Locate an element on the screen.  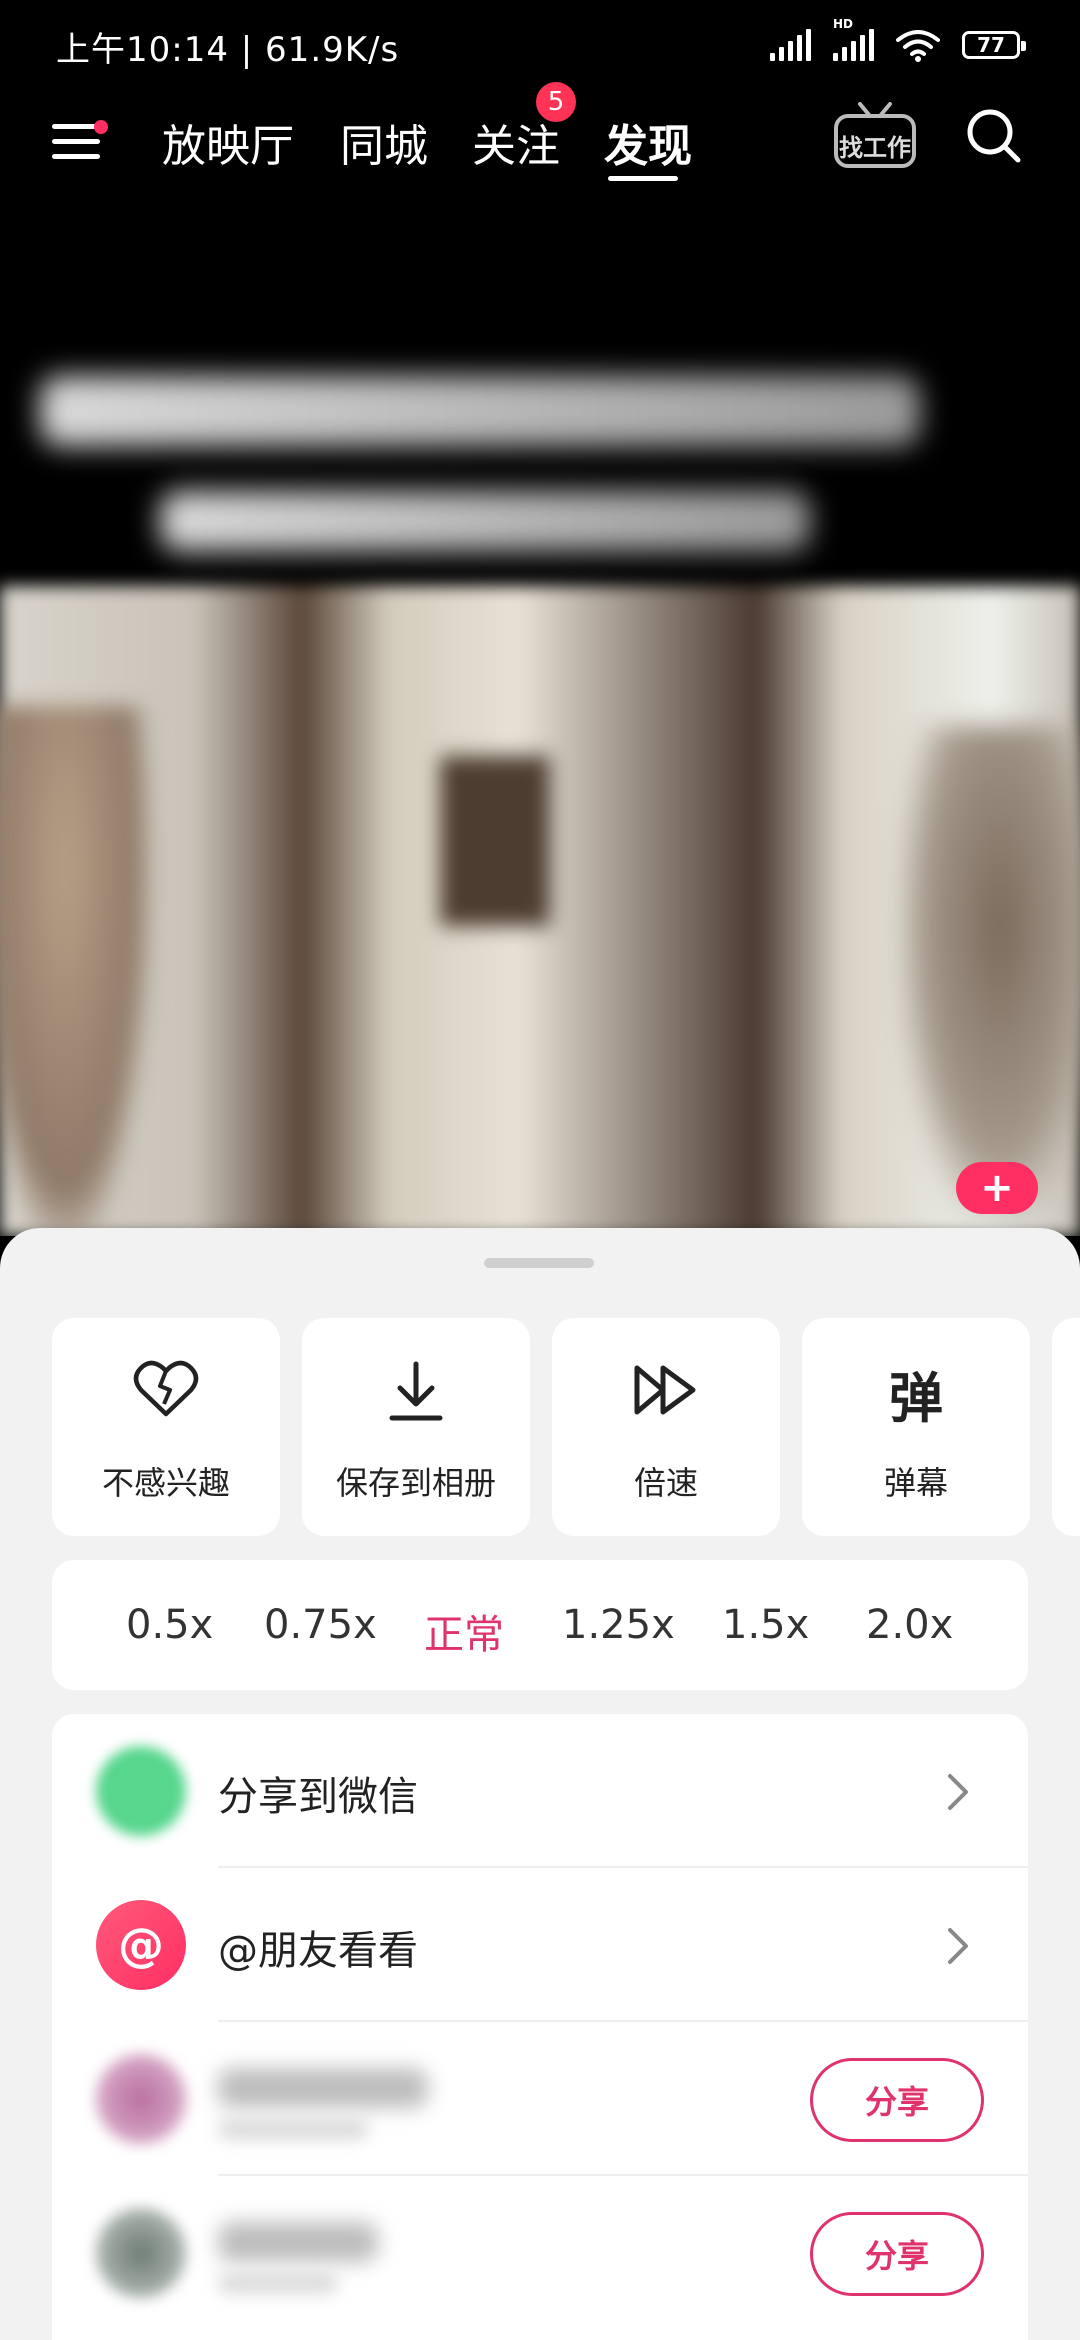
status-icons: HD 77 is located at coordinates (898, 39).